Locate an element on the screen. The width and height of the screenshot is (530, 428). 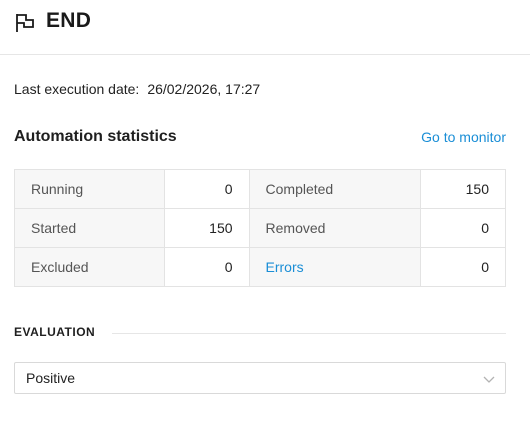
table-row: Running 0 Completed 150 is located at coordinates (260, 189).